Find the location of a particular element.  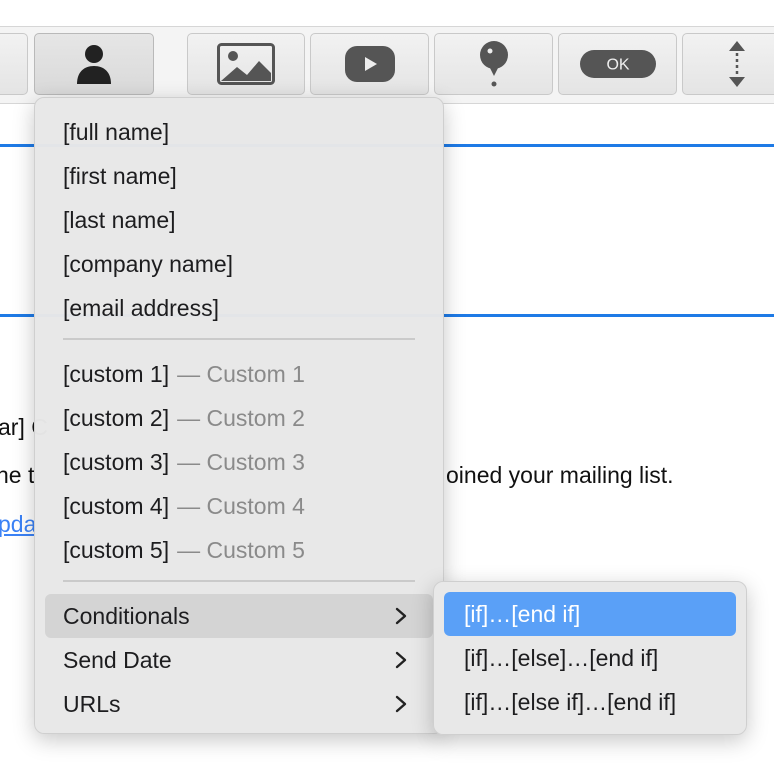

menu-item-note: — Custom 5 is located at coordinates (241, 549).